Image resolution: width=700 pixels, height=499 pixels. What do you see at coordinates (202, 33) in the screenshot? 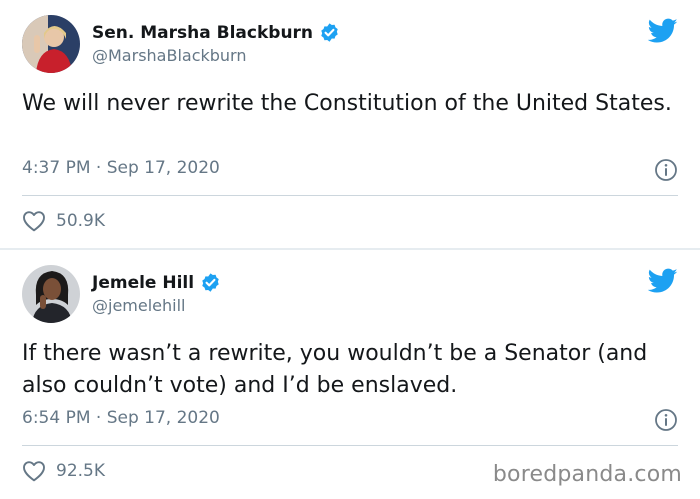
I see `display-name: Sen. Marsha Blackburn` at bounding box center [202, 33].